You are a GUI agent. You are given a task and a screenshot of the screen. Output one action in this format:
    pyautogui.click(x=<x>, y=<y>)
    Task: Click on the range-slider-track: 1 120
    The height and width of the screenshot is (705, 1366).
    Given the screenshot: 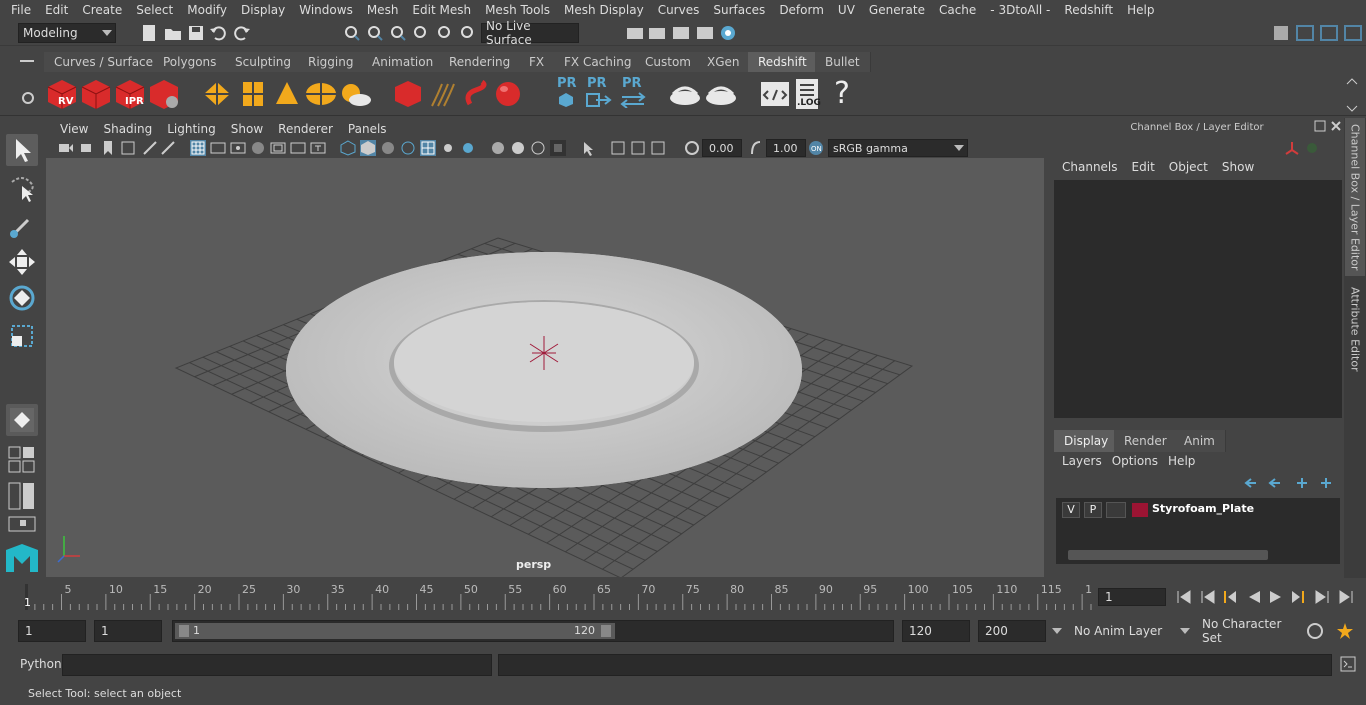 What is the action you would take?
    pyautogui.click(x=533, y=631)
    